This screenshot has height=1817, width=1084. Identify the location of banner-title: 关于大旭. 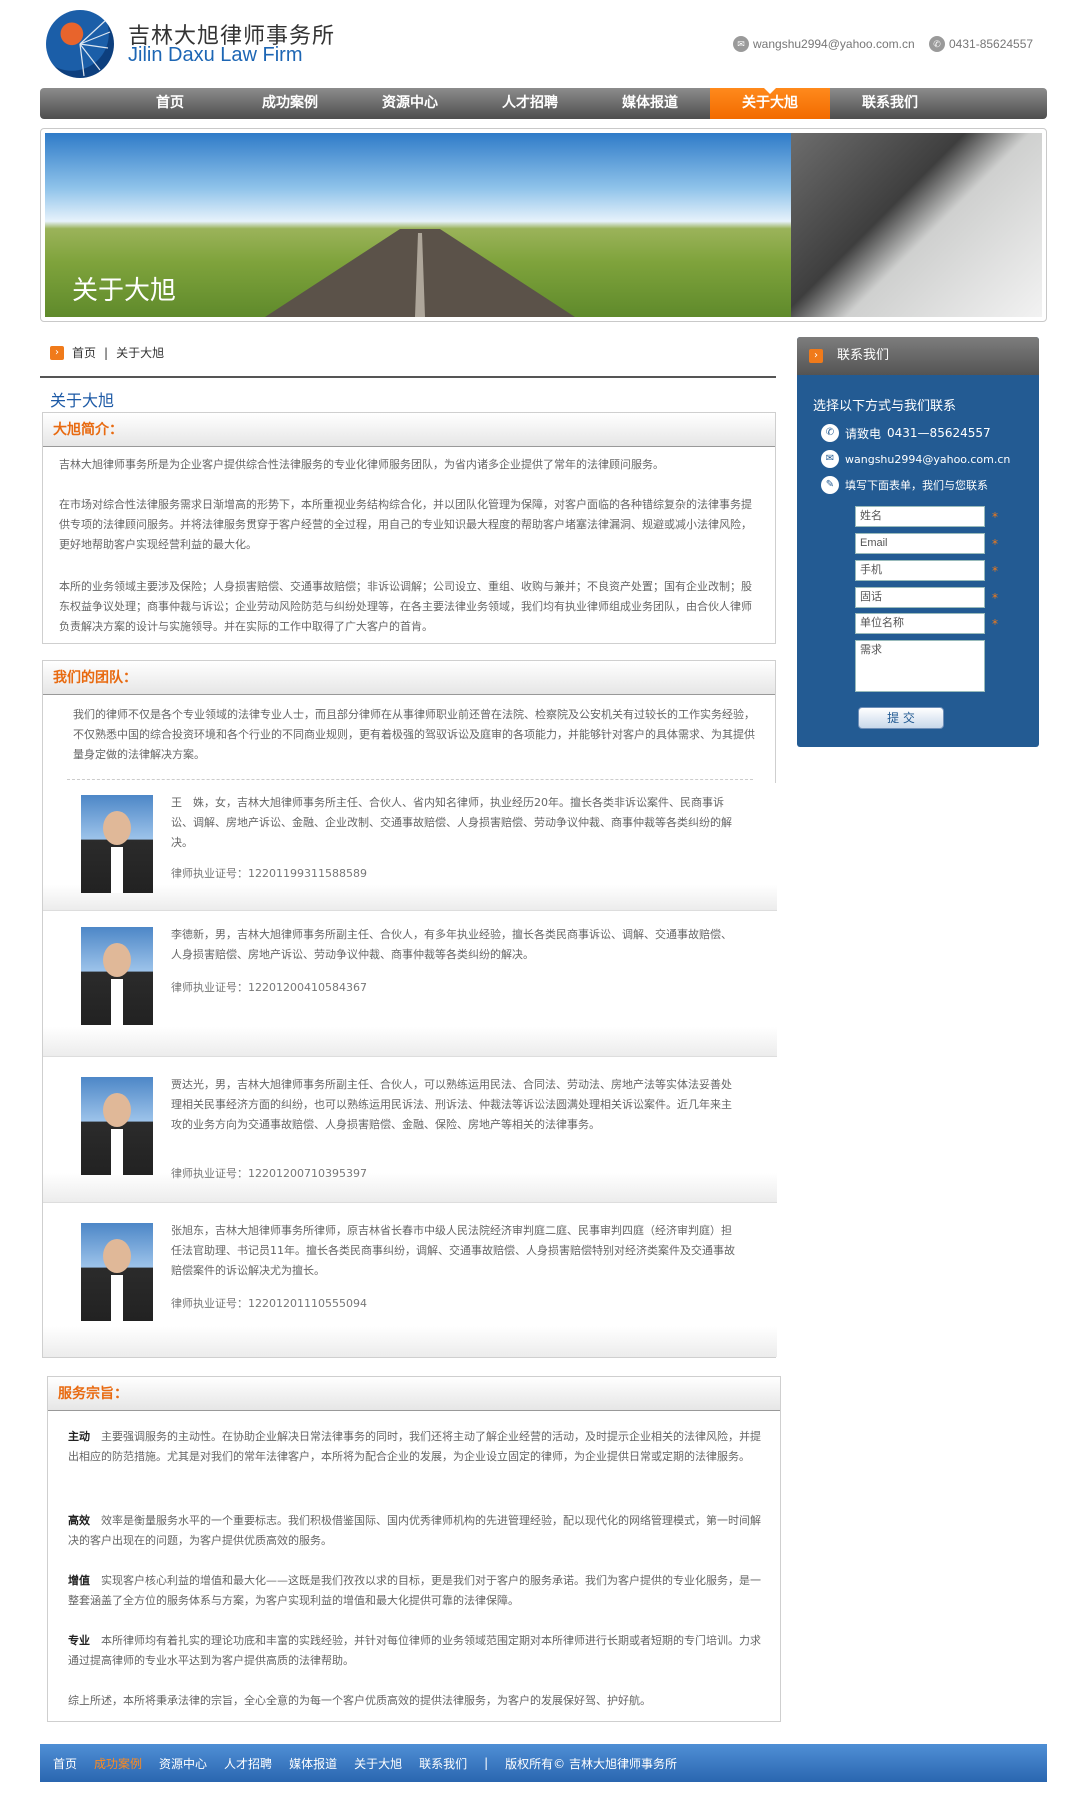
(124, 291).